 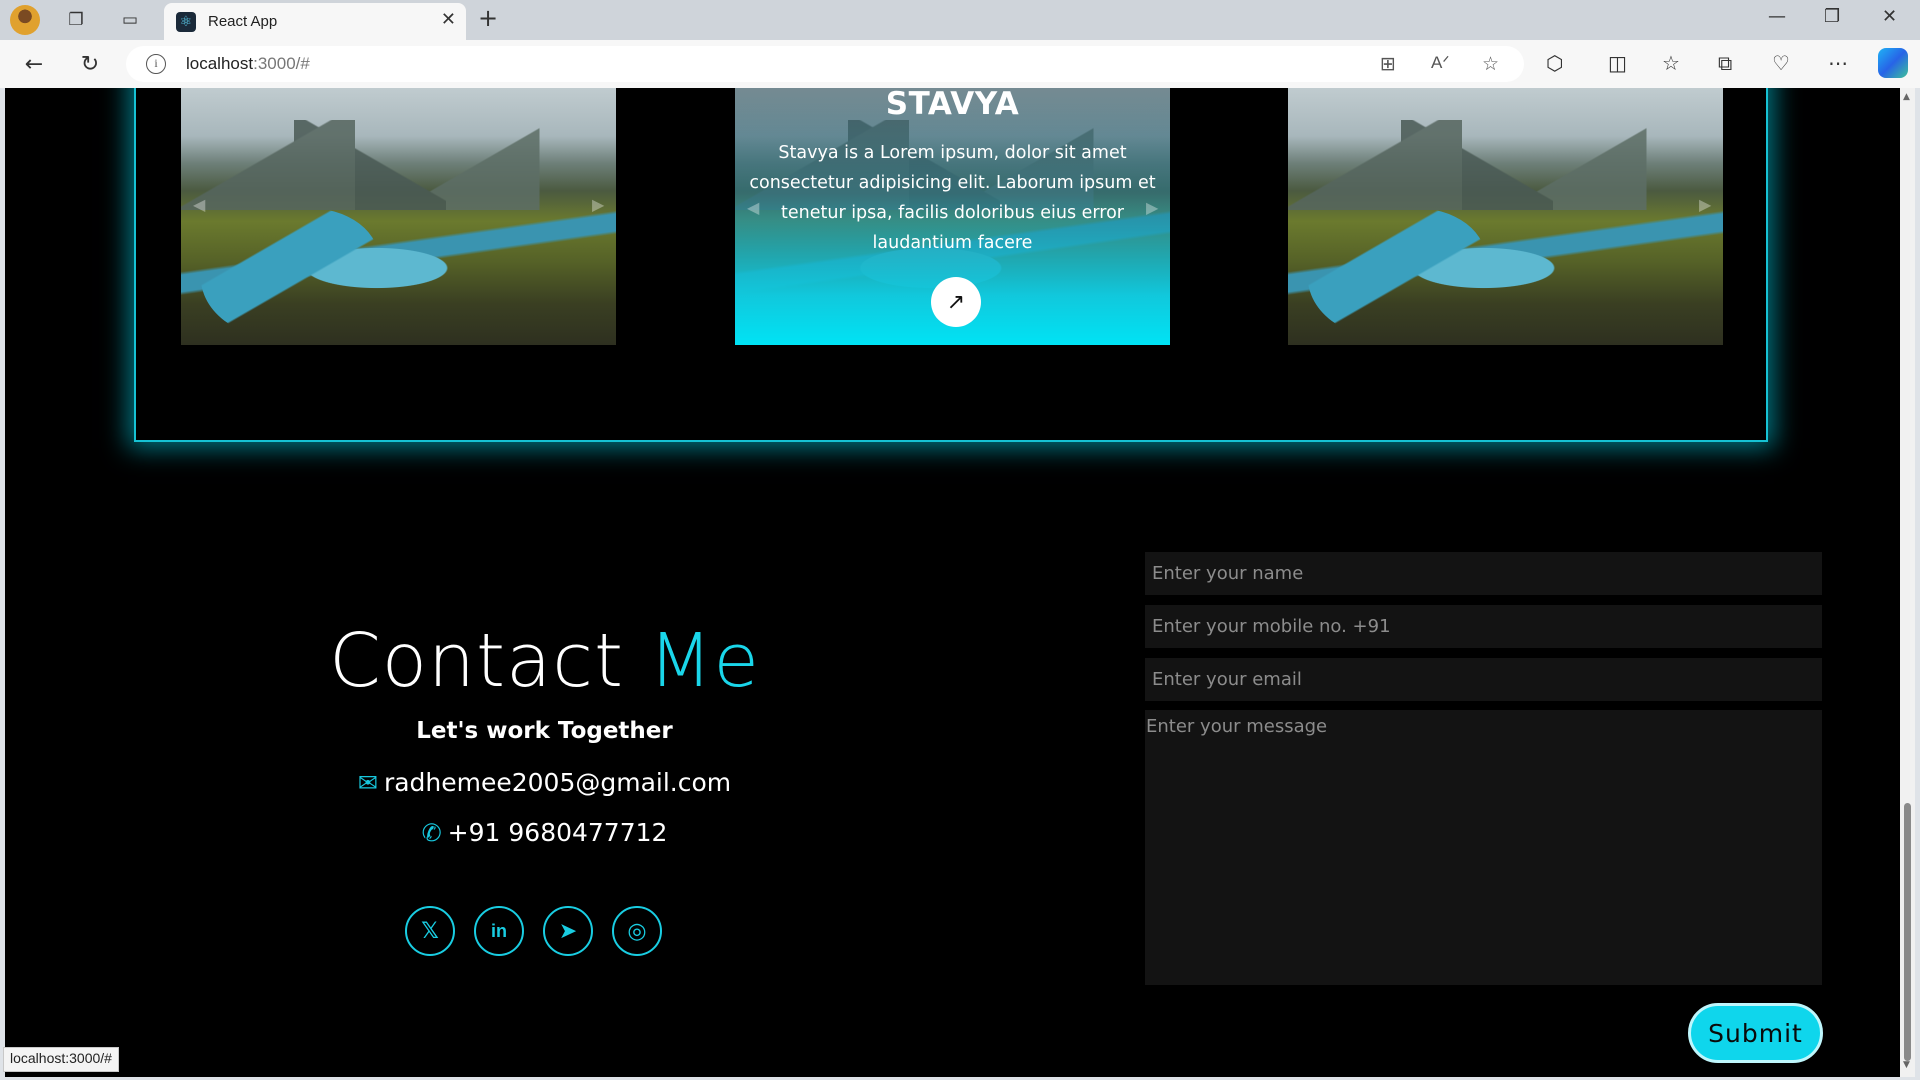 I want to click on linkedin-icon: in, so click(x=499, y=931).